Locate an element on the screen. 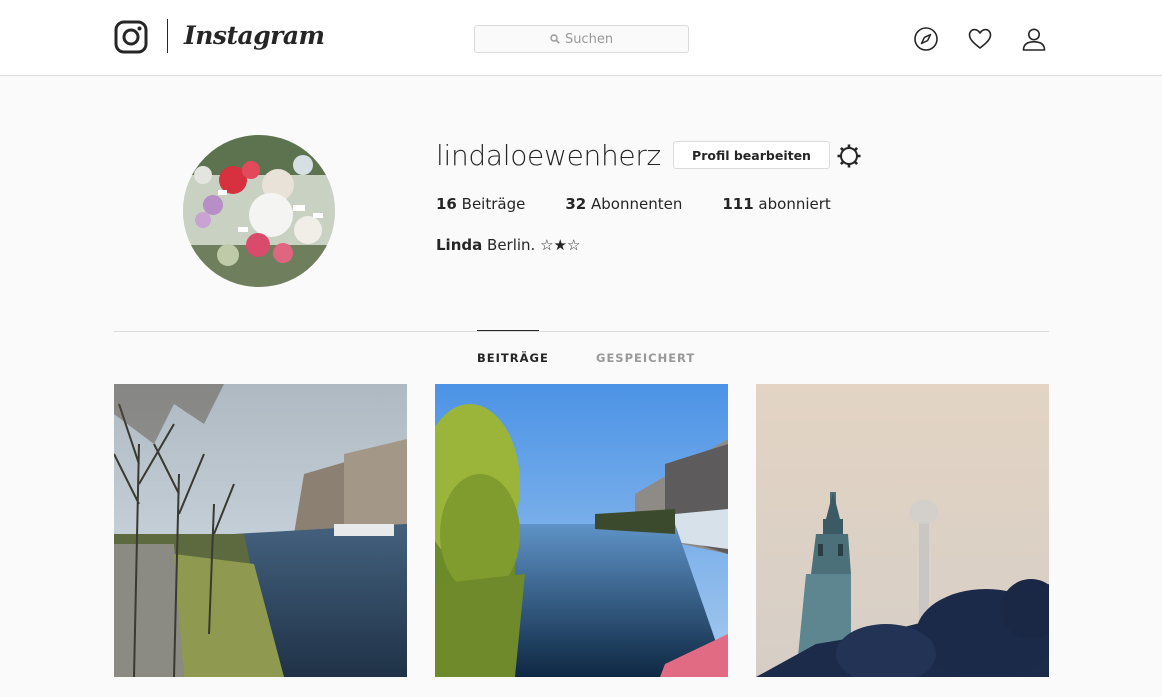 The height and width of the screenshot is (697, 1162). followers-count: 32 is located at coordinates (576, 204).